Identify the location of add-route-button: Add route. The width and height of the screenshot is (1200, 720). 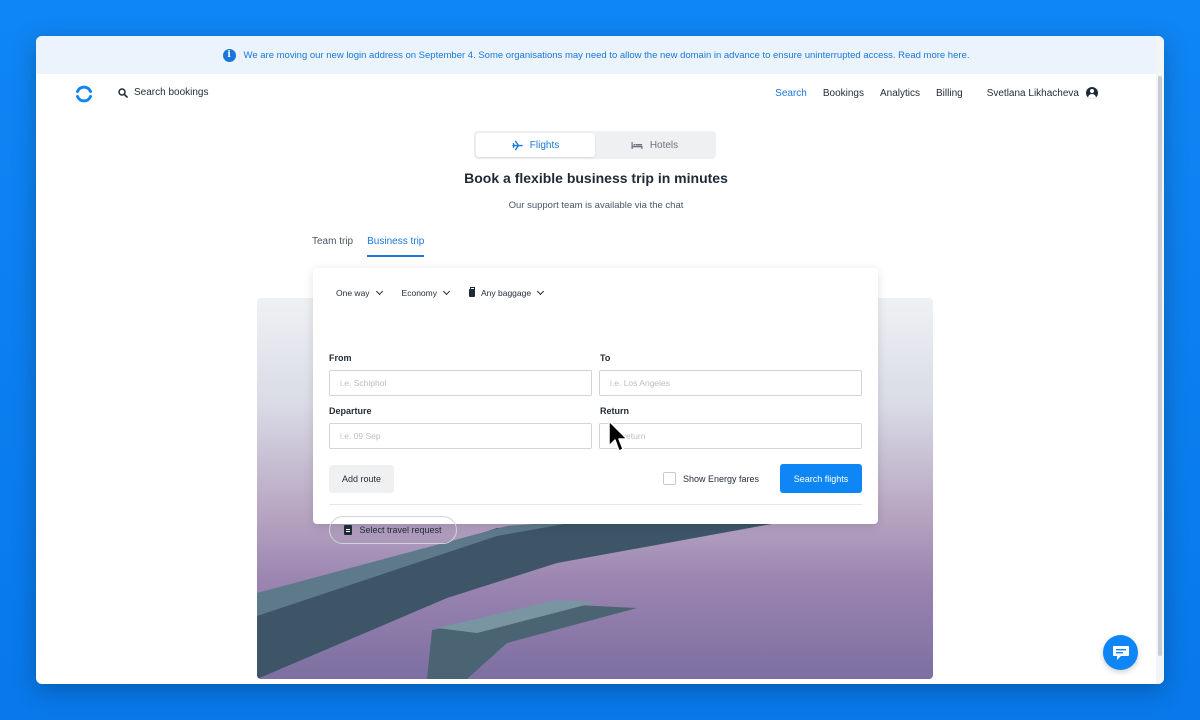
(361, 479).